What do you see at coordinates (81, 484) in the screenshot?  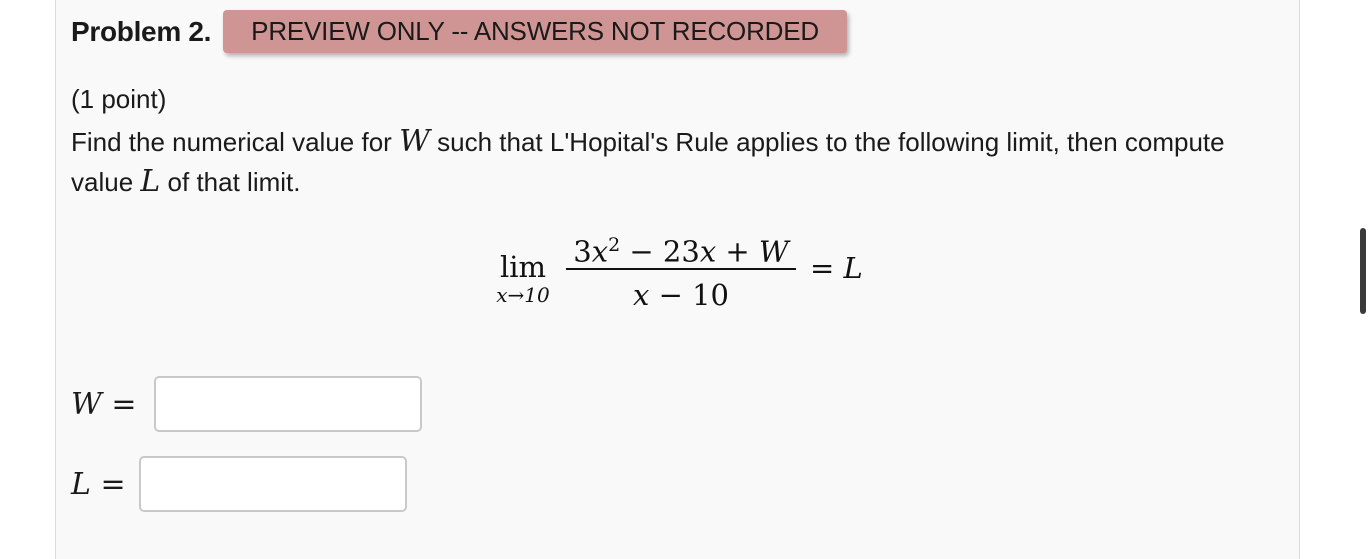 I see `answer-var-l: L` at bounding box center [81, 484].